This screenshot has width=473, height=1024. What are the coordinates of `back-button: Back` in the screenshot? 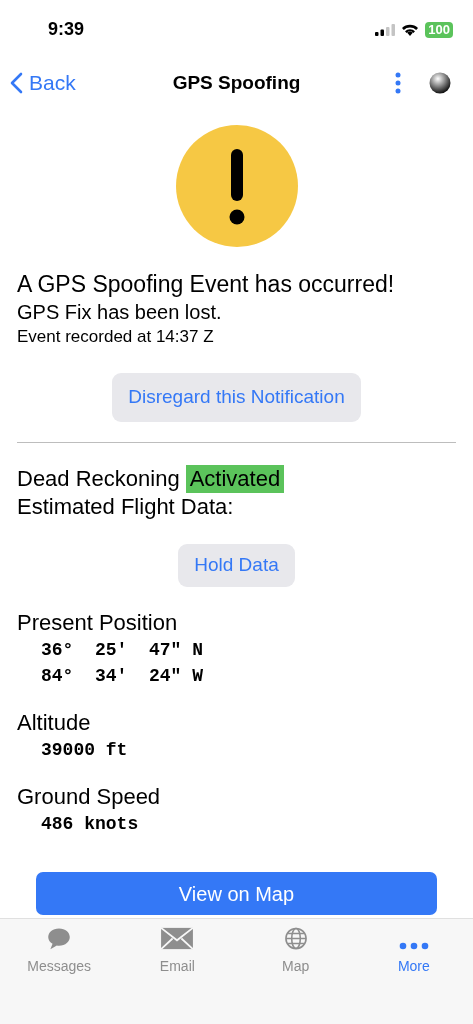 It's located at (43, 83).